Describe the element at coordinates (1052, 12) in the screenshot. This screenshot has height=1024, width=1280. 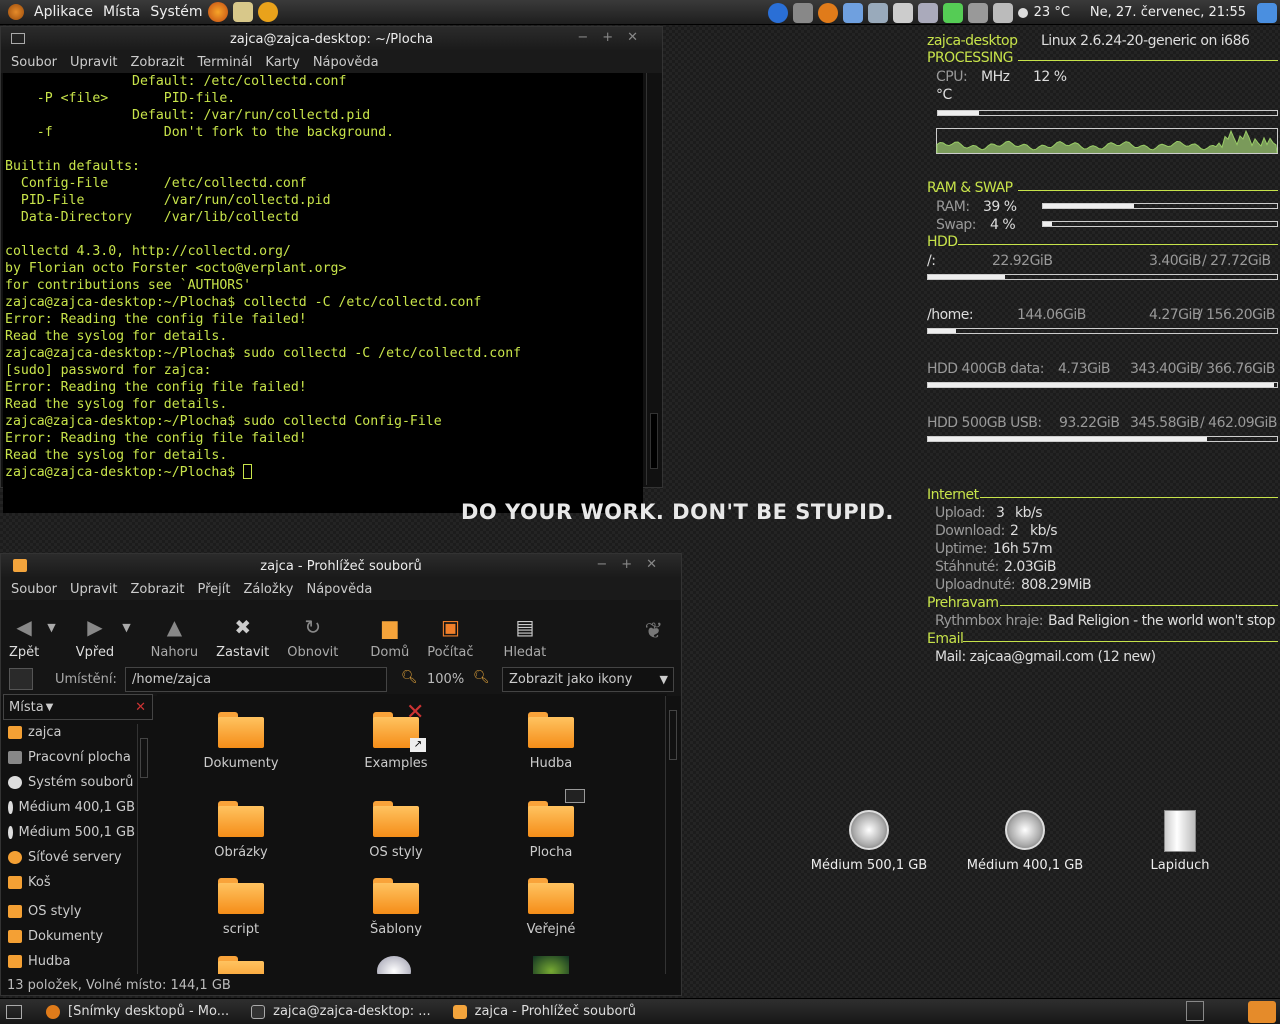
I see `temperature: 23 °C` at that location.